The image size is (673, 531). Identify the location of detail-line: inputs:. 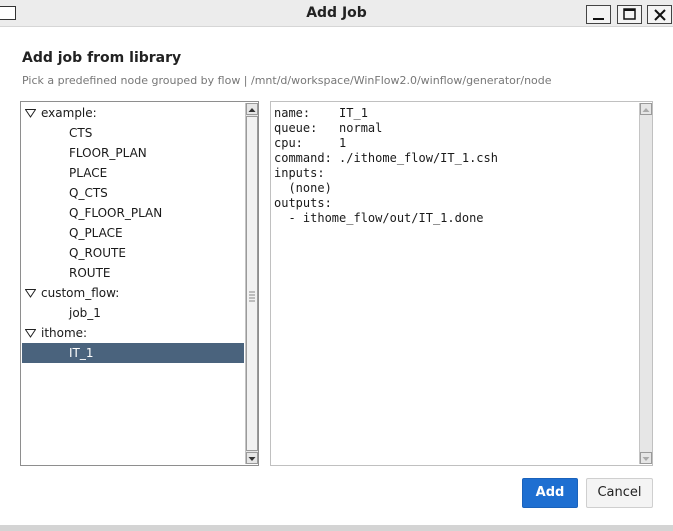
(299, 173).